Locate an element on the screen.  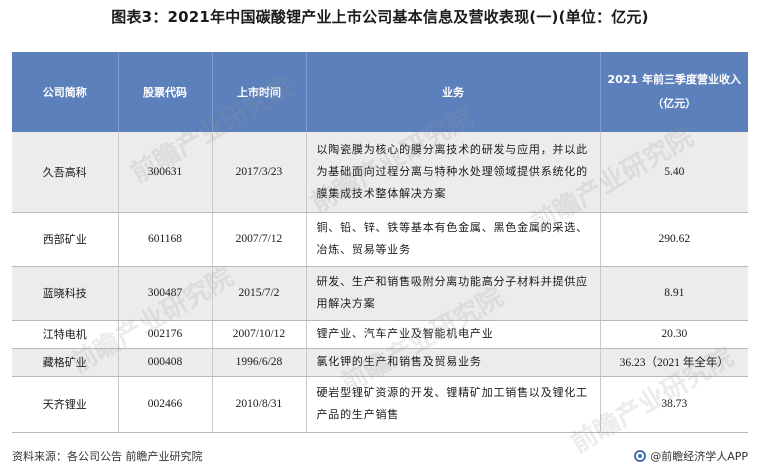
cell-revenue: 5.40 is located at coordinates (674, 172).